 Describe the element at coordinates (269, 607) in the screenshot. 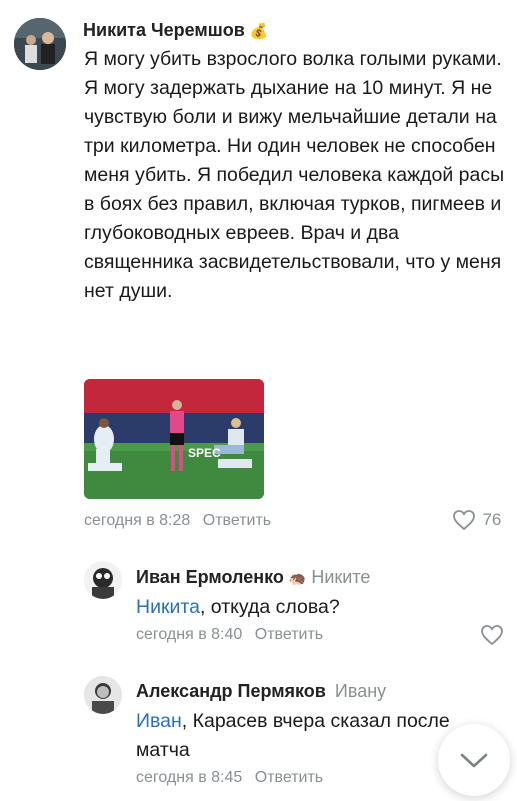

I see `comment-text-body: , откуда слова?` at that location.